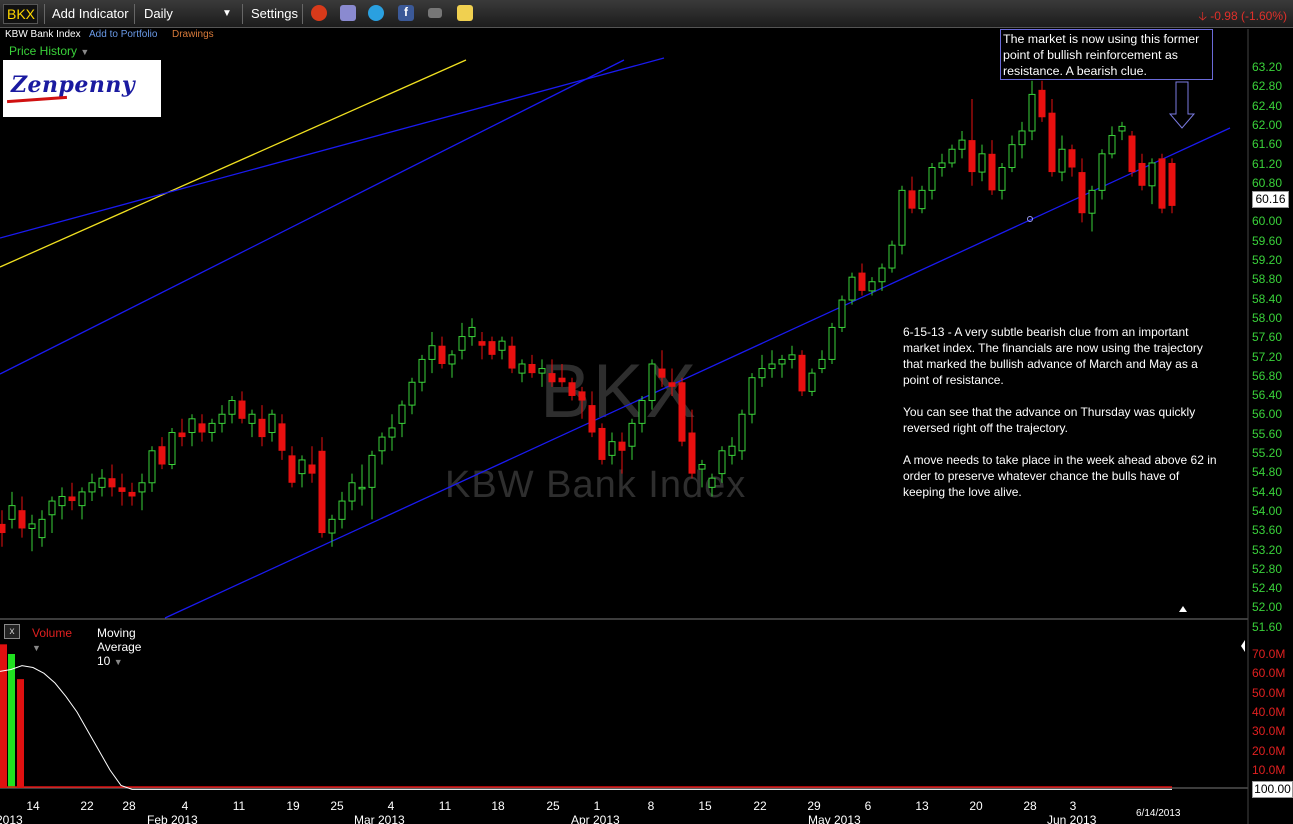 The width and height of the screenshot is (1293, 824). Describe the element at coordinates (1267, 86) in the screenshot. I see `price-tick-label: 62.80` at that location.